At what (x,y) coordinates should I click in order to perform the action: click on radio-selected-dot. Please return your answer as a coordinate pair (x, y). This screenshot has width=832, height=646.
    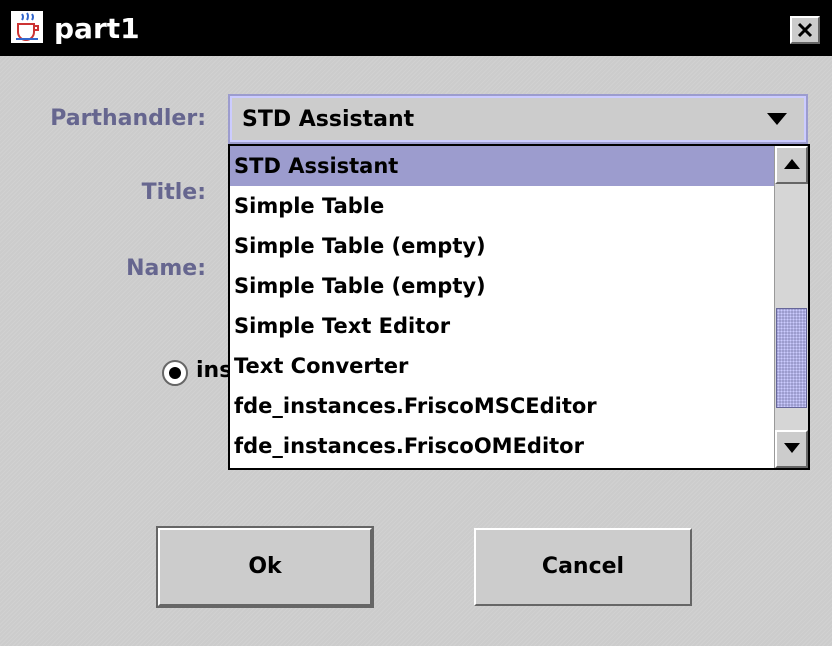
    Looking at the image, I should click on (175, 373).